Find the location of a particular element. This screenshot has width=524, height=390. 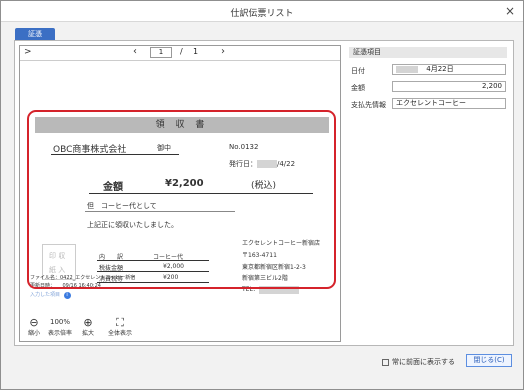

info-icon: i is located at coordinates (67, 295).